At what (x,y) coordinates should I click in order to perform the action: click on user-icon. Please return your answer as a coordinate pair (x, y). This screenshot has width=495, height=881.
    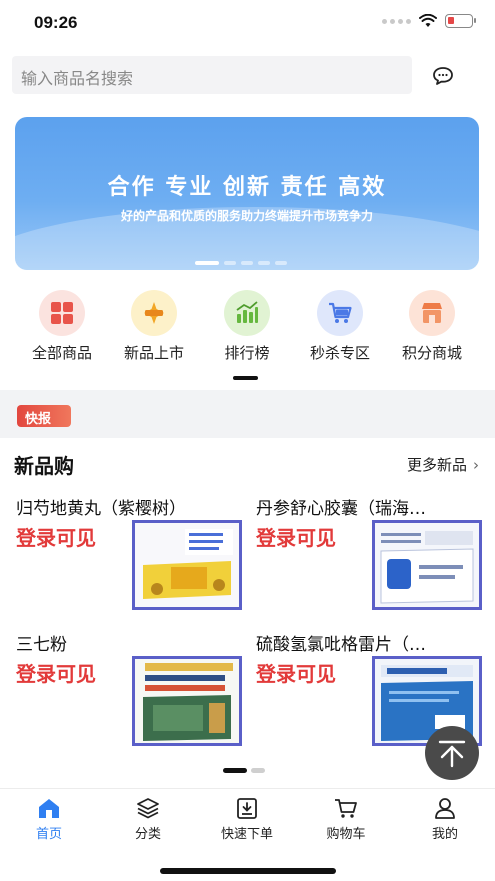
    Looking at the image, I should click on (445, 808).